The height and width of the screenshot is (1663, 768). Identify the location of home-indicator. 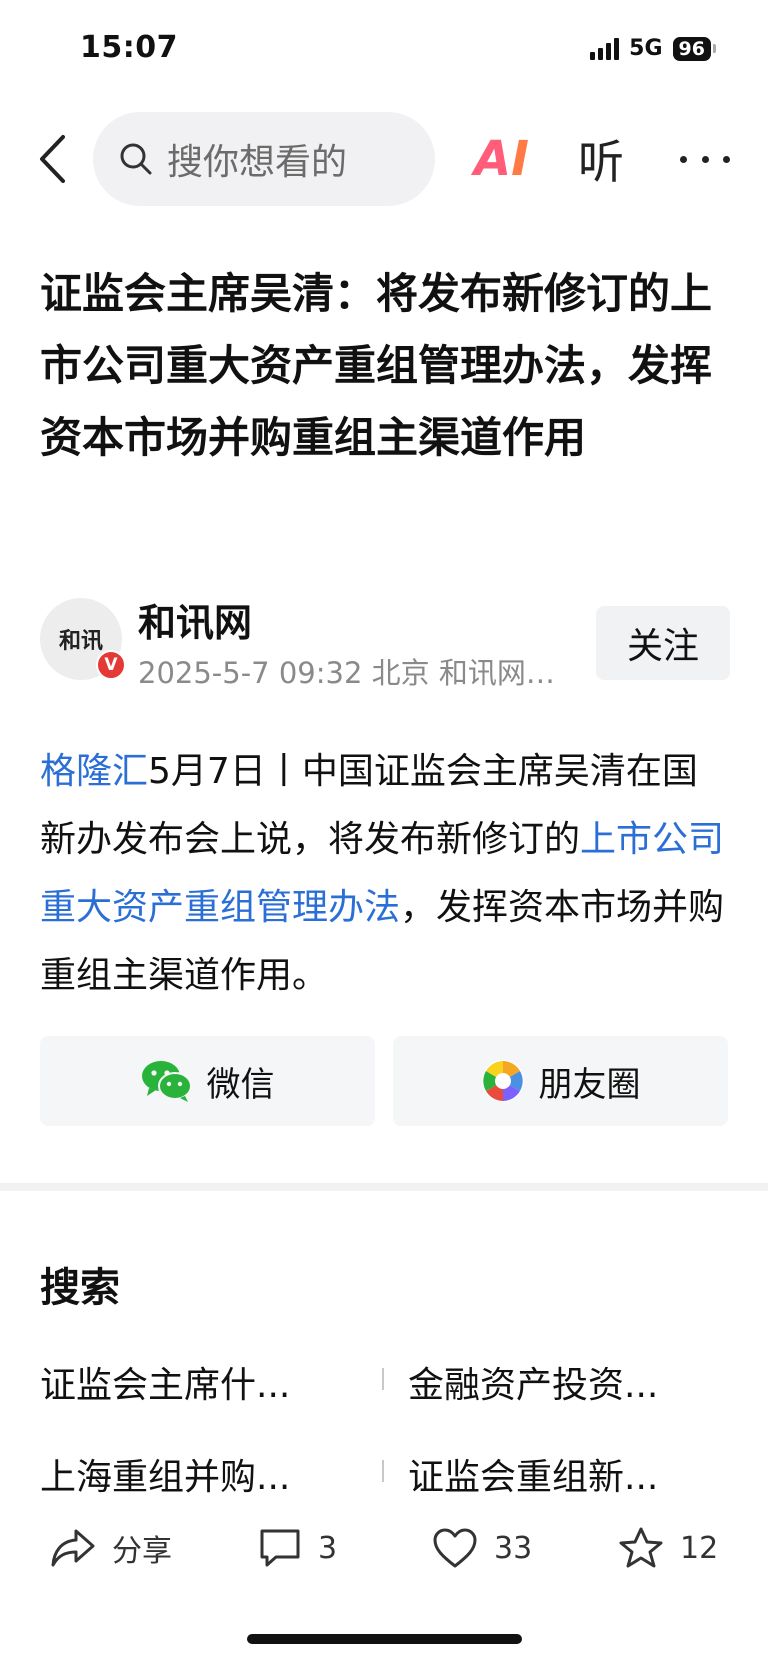
(384, 1639).